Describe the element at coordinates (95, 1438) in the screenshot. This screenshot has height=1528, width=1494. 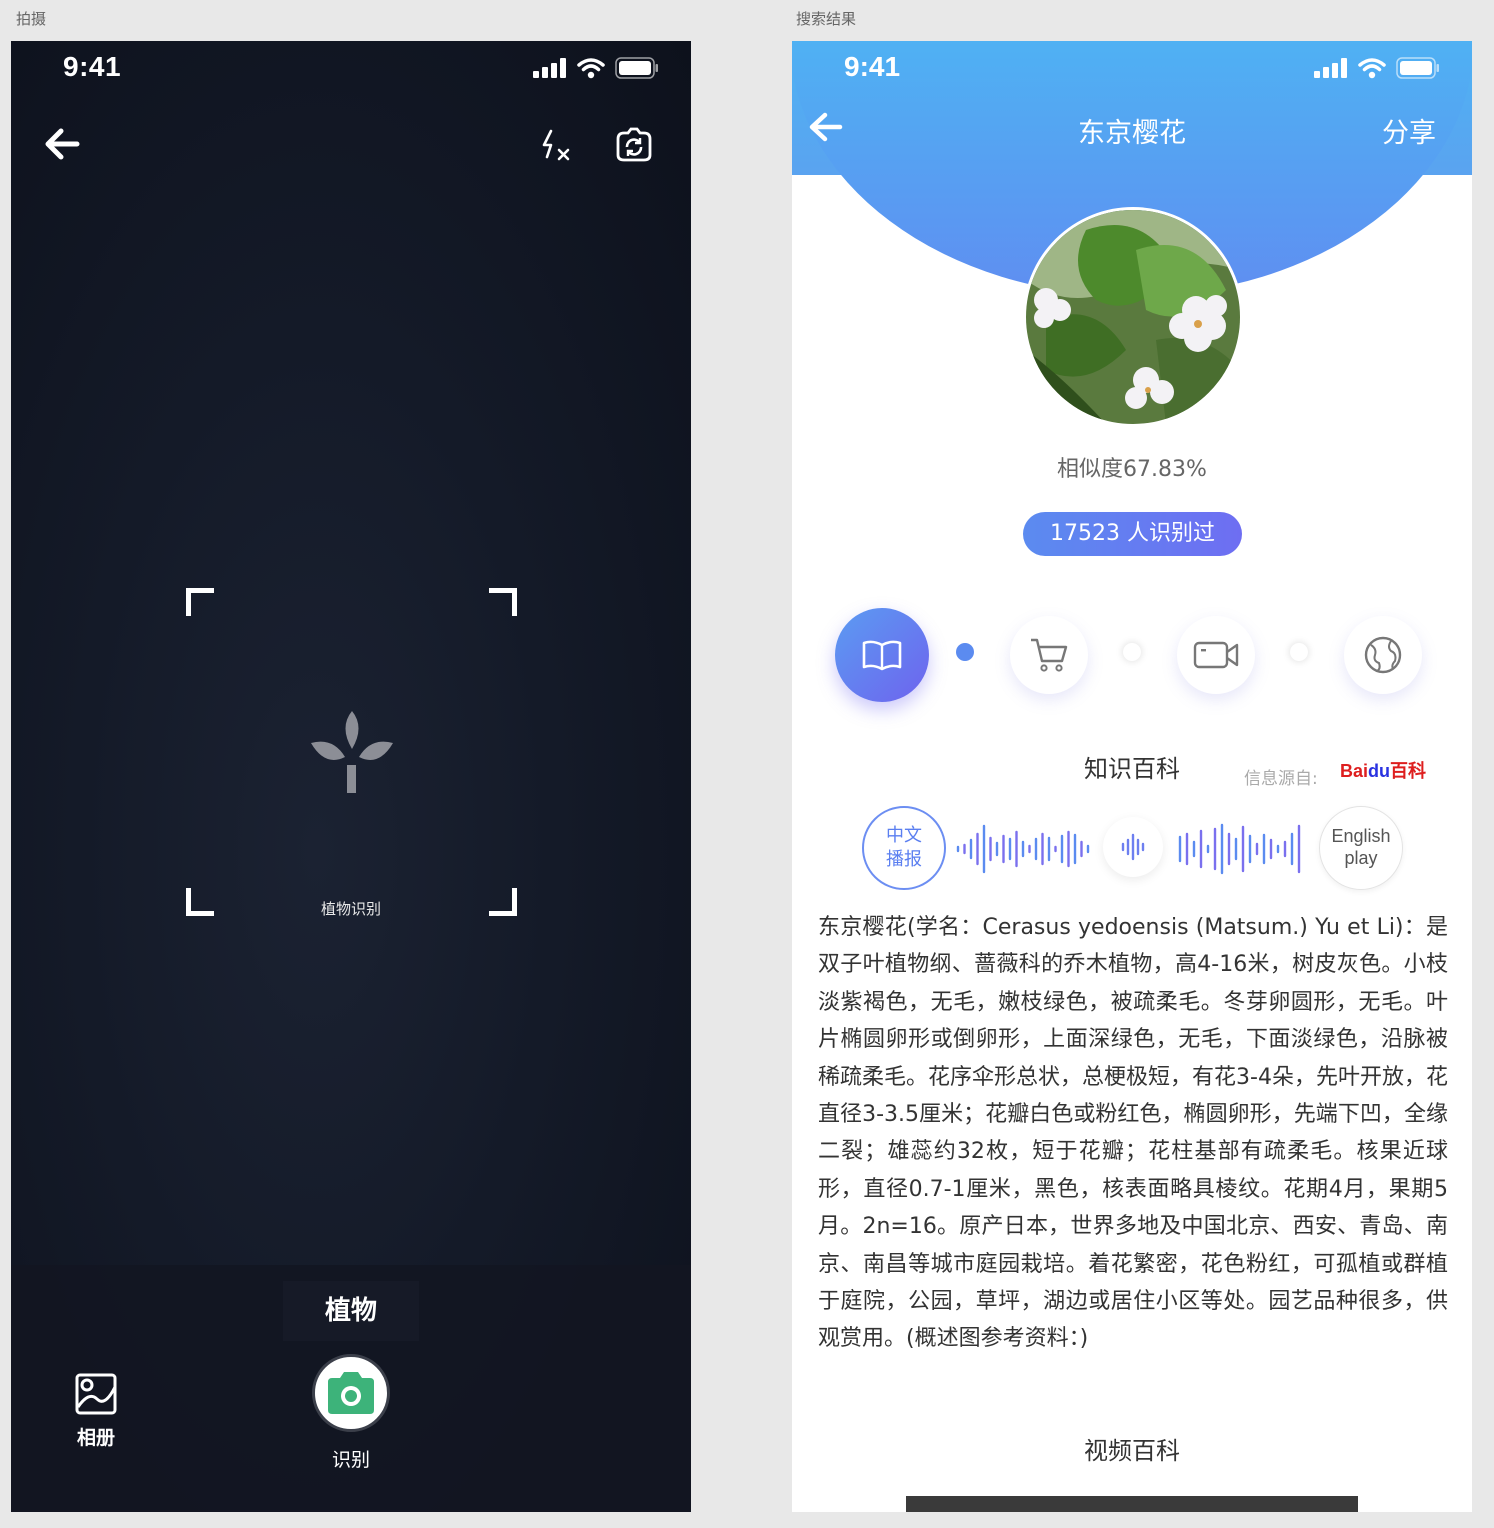
I see `album-label: 相册` at that location.